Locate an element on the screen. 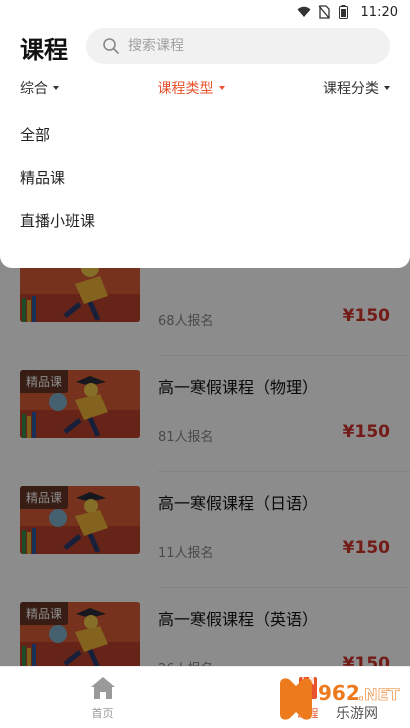  dropdown-option-all: 全部 is located at coordinates (205, 135).